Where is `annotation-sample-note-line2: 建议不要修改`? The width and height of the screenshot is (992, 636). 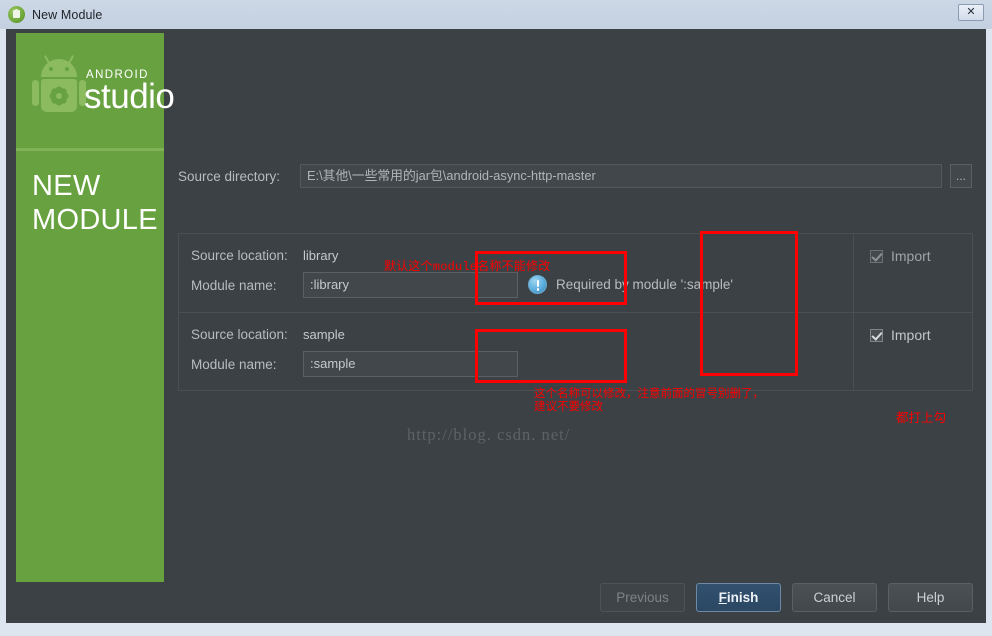
annotation-sample-note-line2: 建议不要修改 is located at coordinates (568, 407).